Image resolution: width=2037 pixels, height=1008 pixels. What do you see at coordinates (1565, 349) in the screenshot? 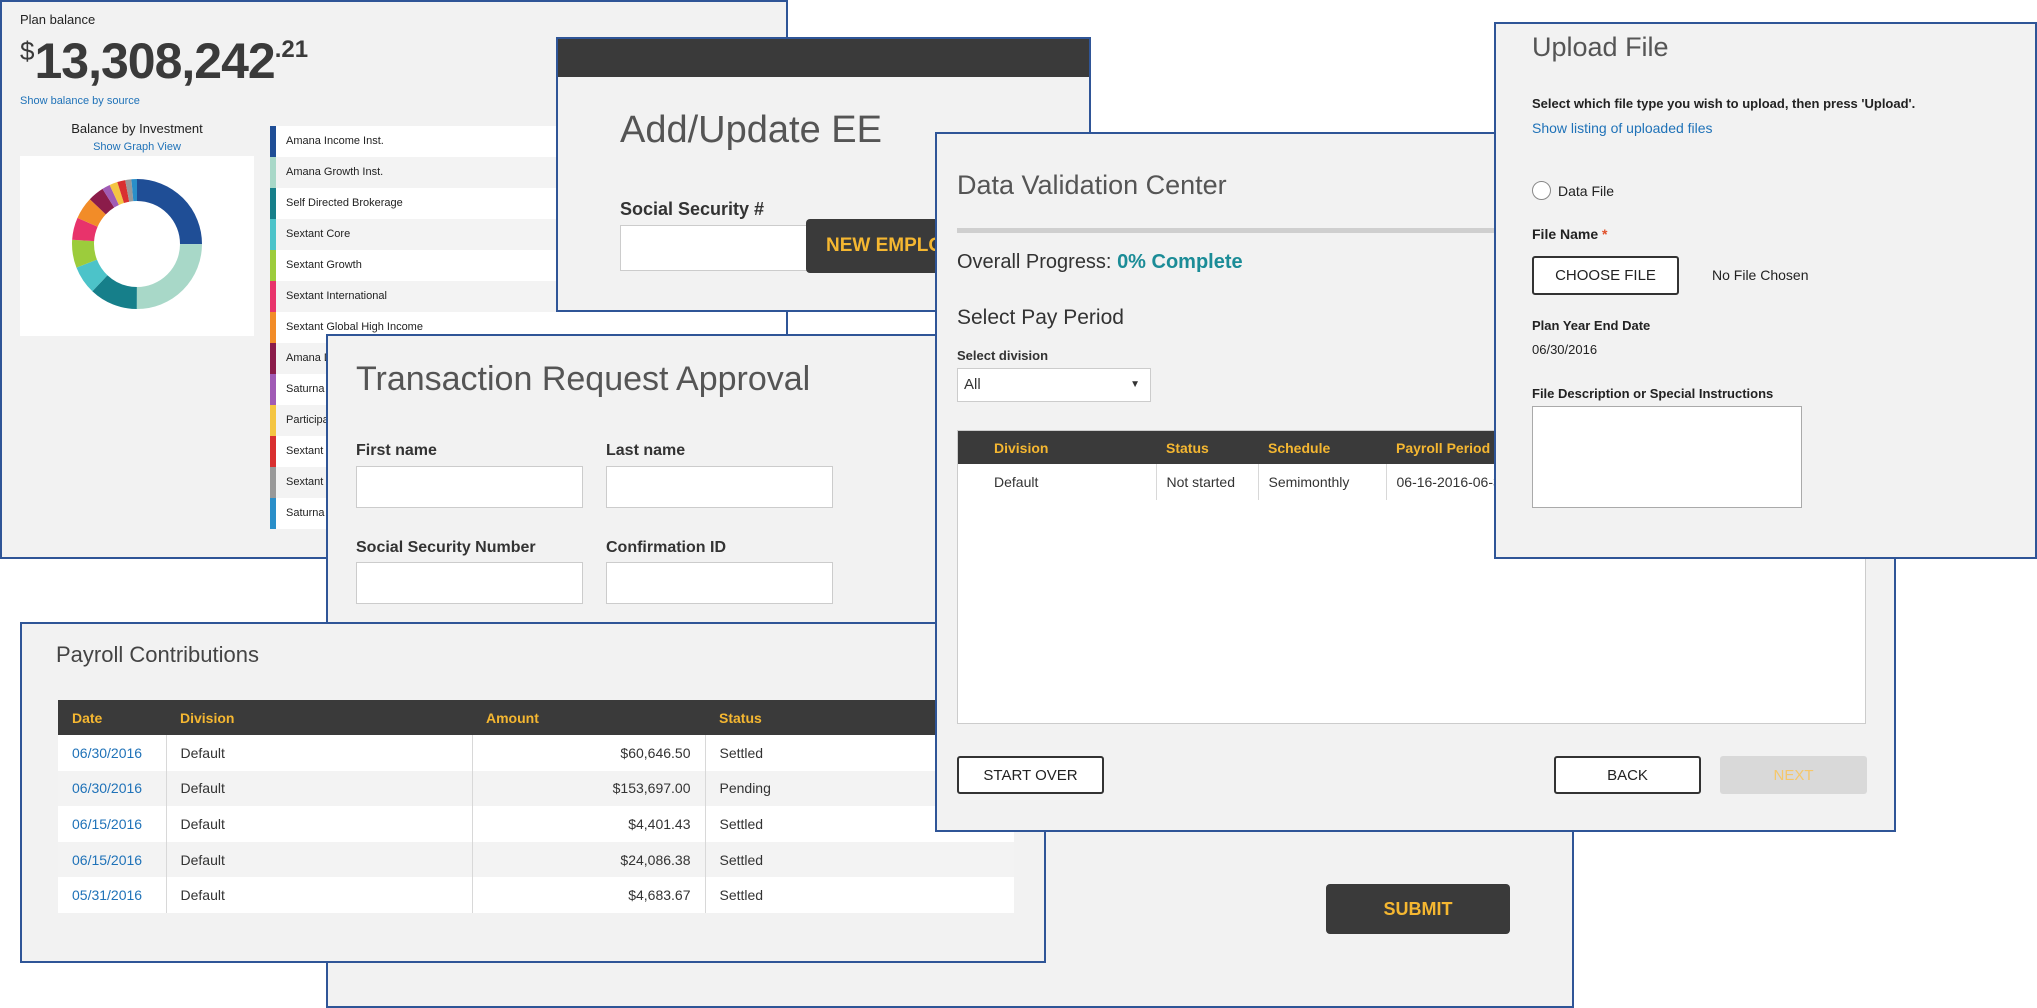
I see `plan-year-end-value: 06/30/2016` at bounding box center [1565, 349].